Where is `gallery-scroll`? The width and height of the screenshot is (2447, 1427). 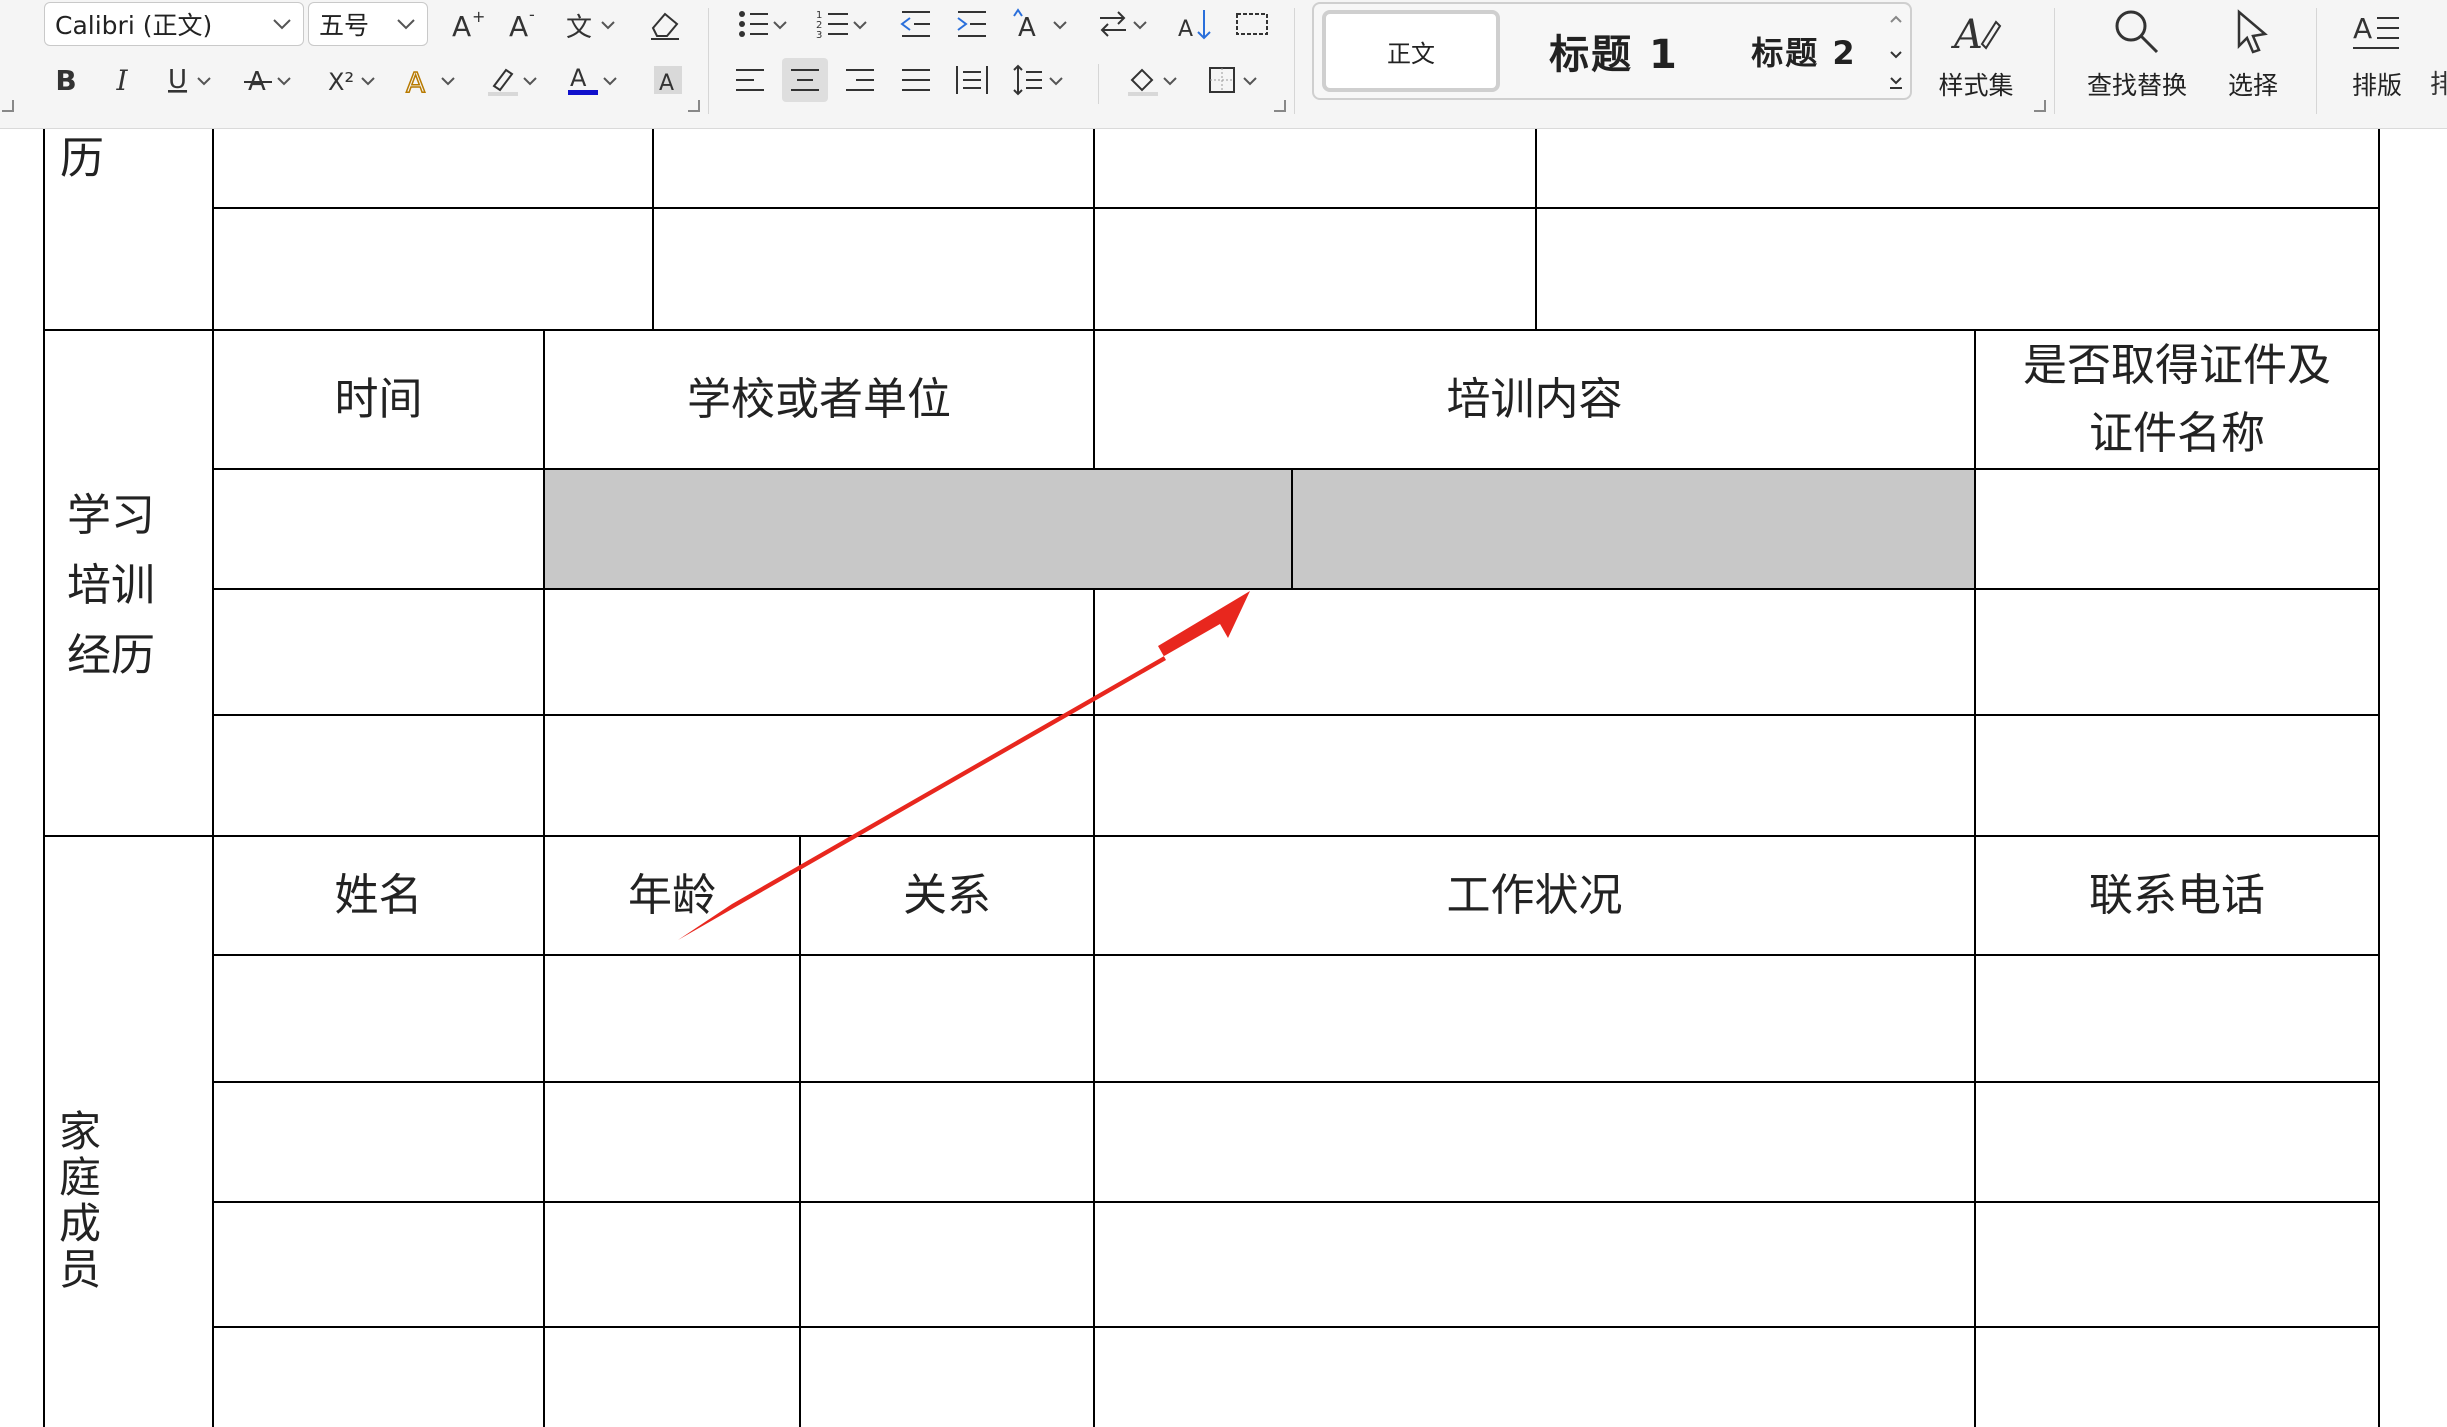 gallery-scroll is located at coordinates (1896, 51).